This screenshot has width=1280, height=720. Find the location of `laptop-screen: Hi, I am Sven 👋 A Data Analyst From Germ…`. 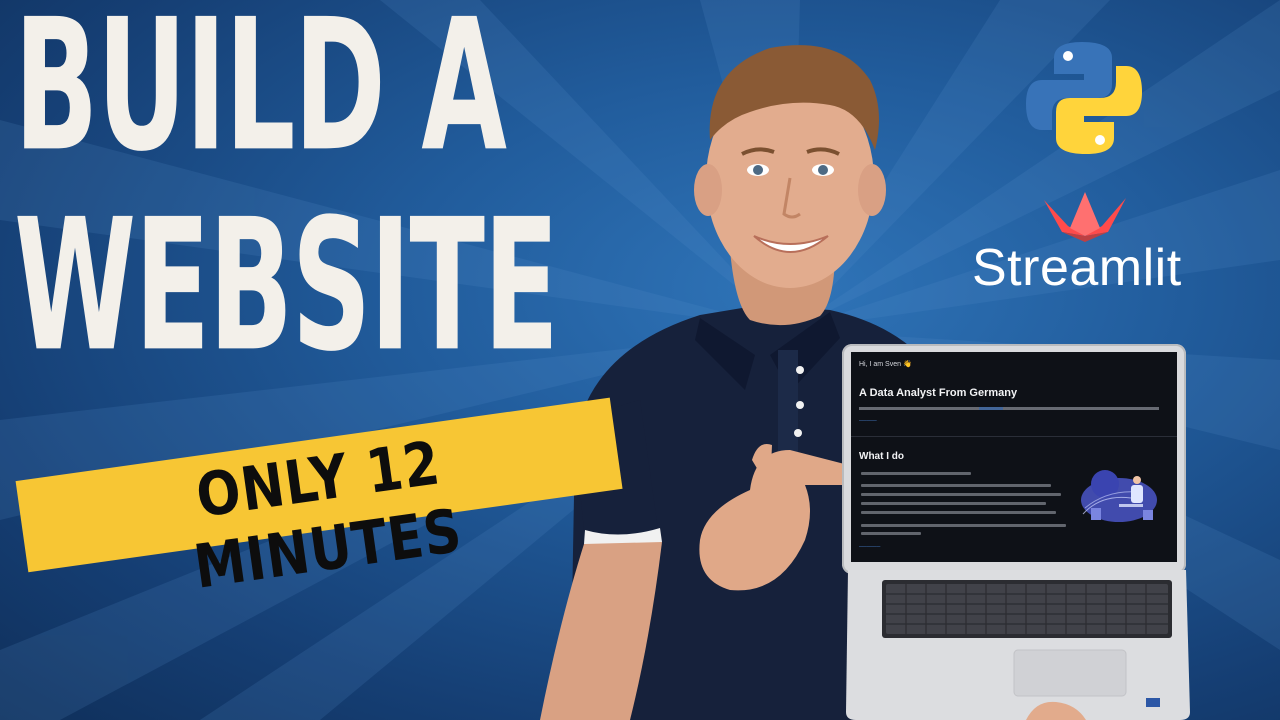

laptop-screen: Hi, I am Sven 👋 A Data Analyst From Germ… is located at coordinates (1014, 457).